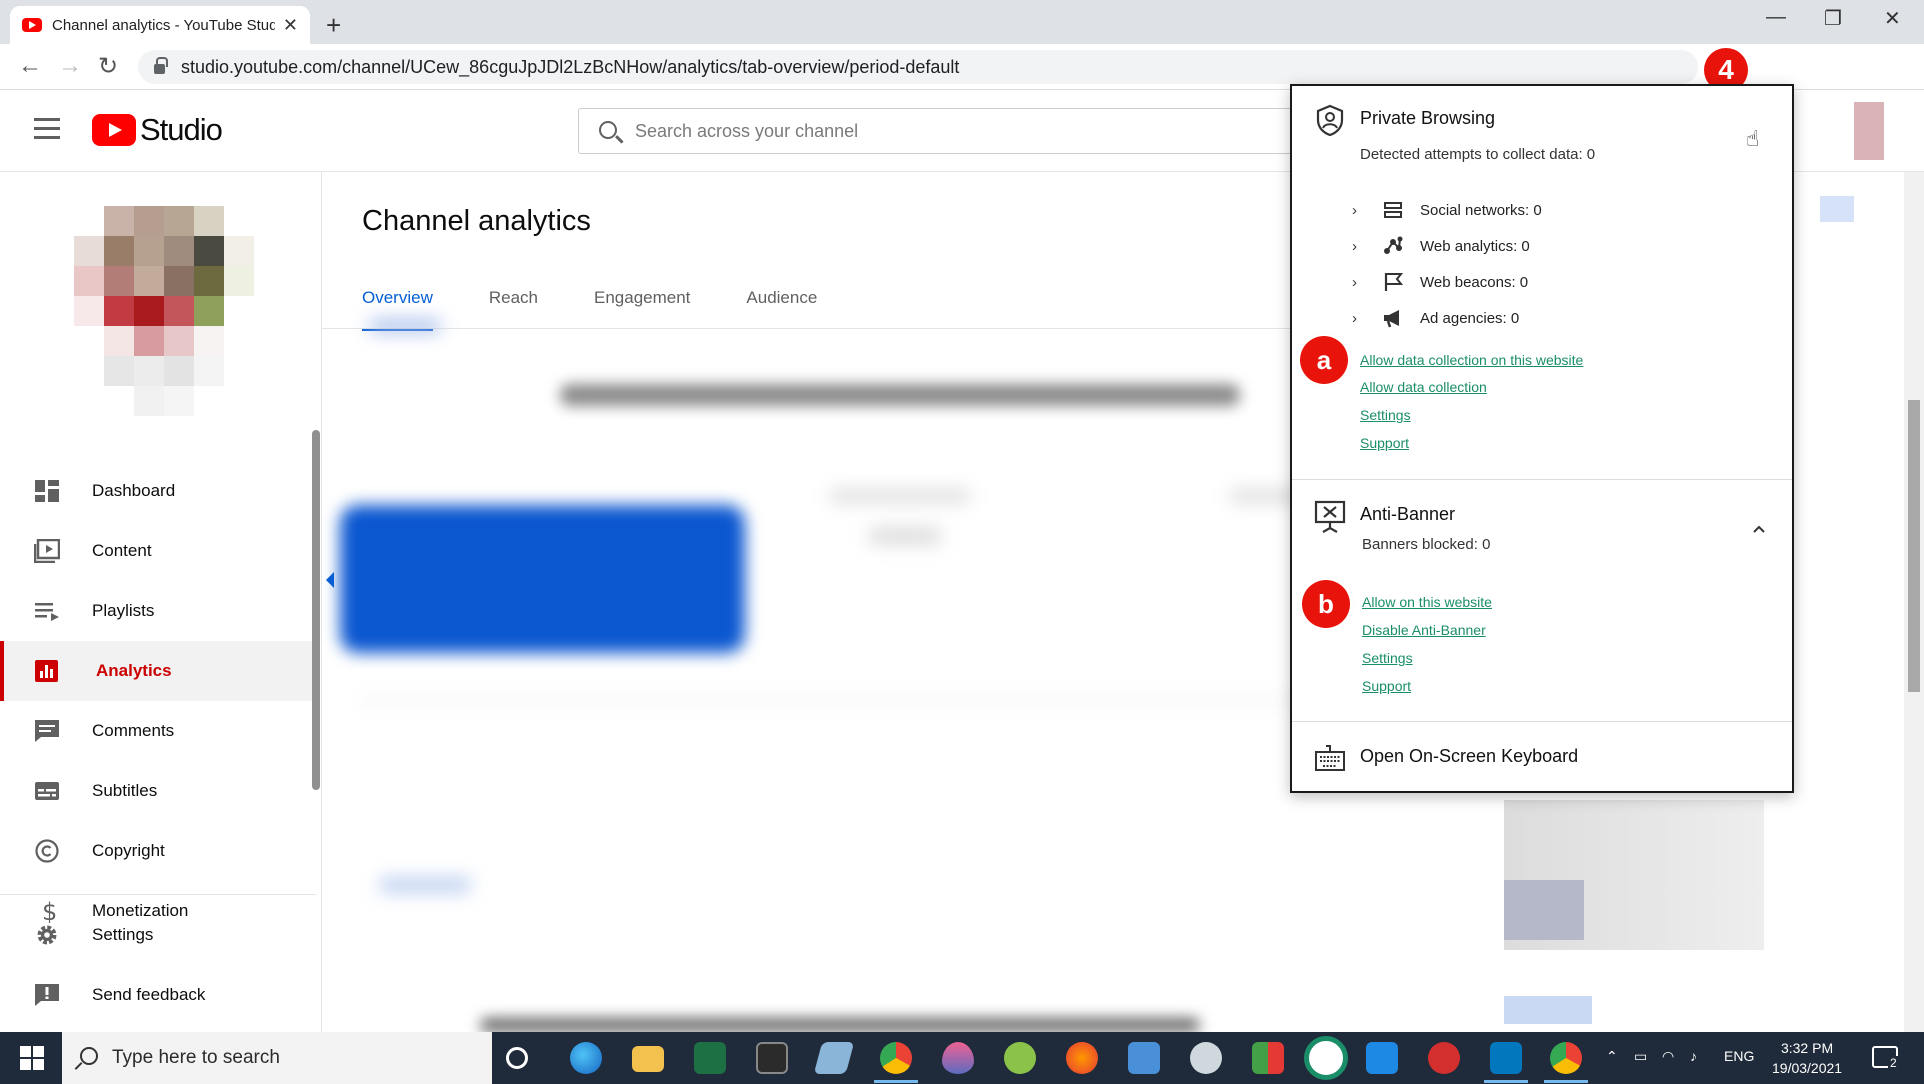  What do you see at coordinates (1387, 658) in the screenshot?
I see `anti-banner-settings-link: Settings` at bounding box center [1387, 658].